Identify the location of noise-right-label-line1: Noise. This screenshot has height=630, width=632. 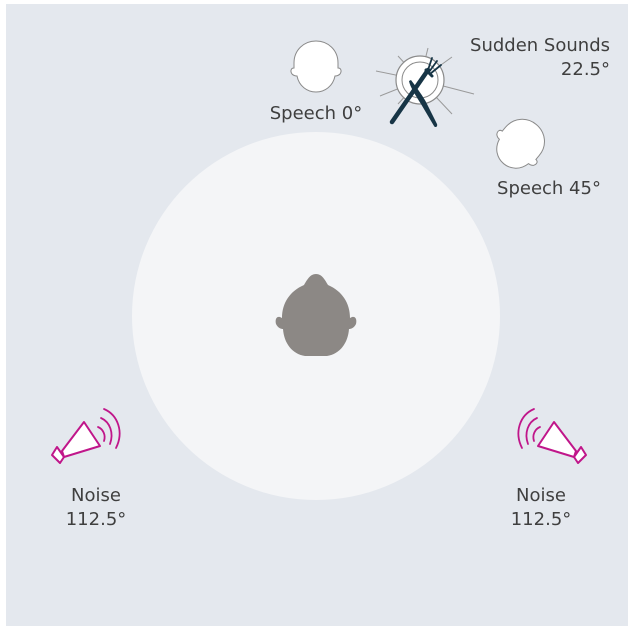
(541, 495).